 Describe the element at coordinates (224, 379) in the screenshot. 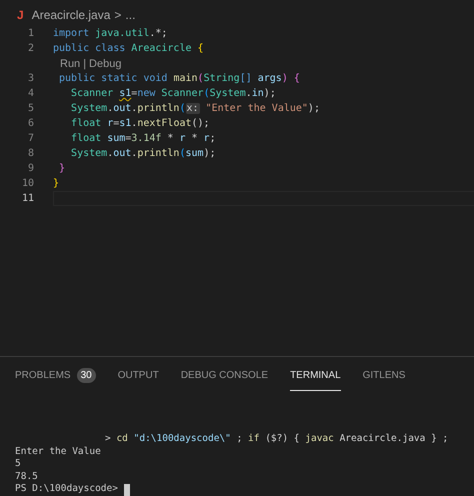

I see `panel-tab: DEBUG CONSOLE` at that location.